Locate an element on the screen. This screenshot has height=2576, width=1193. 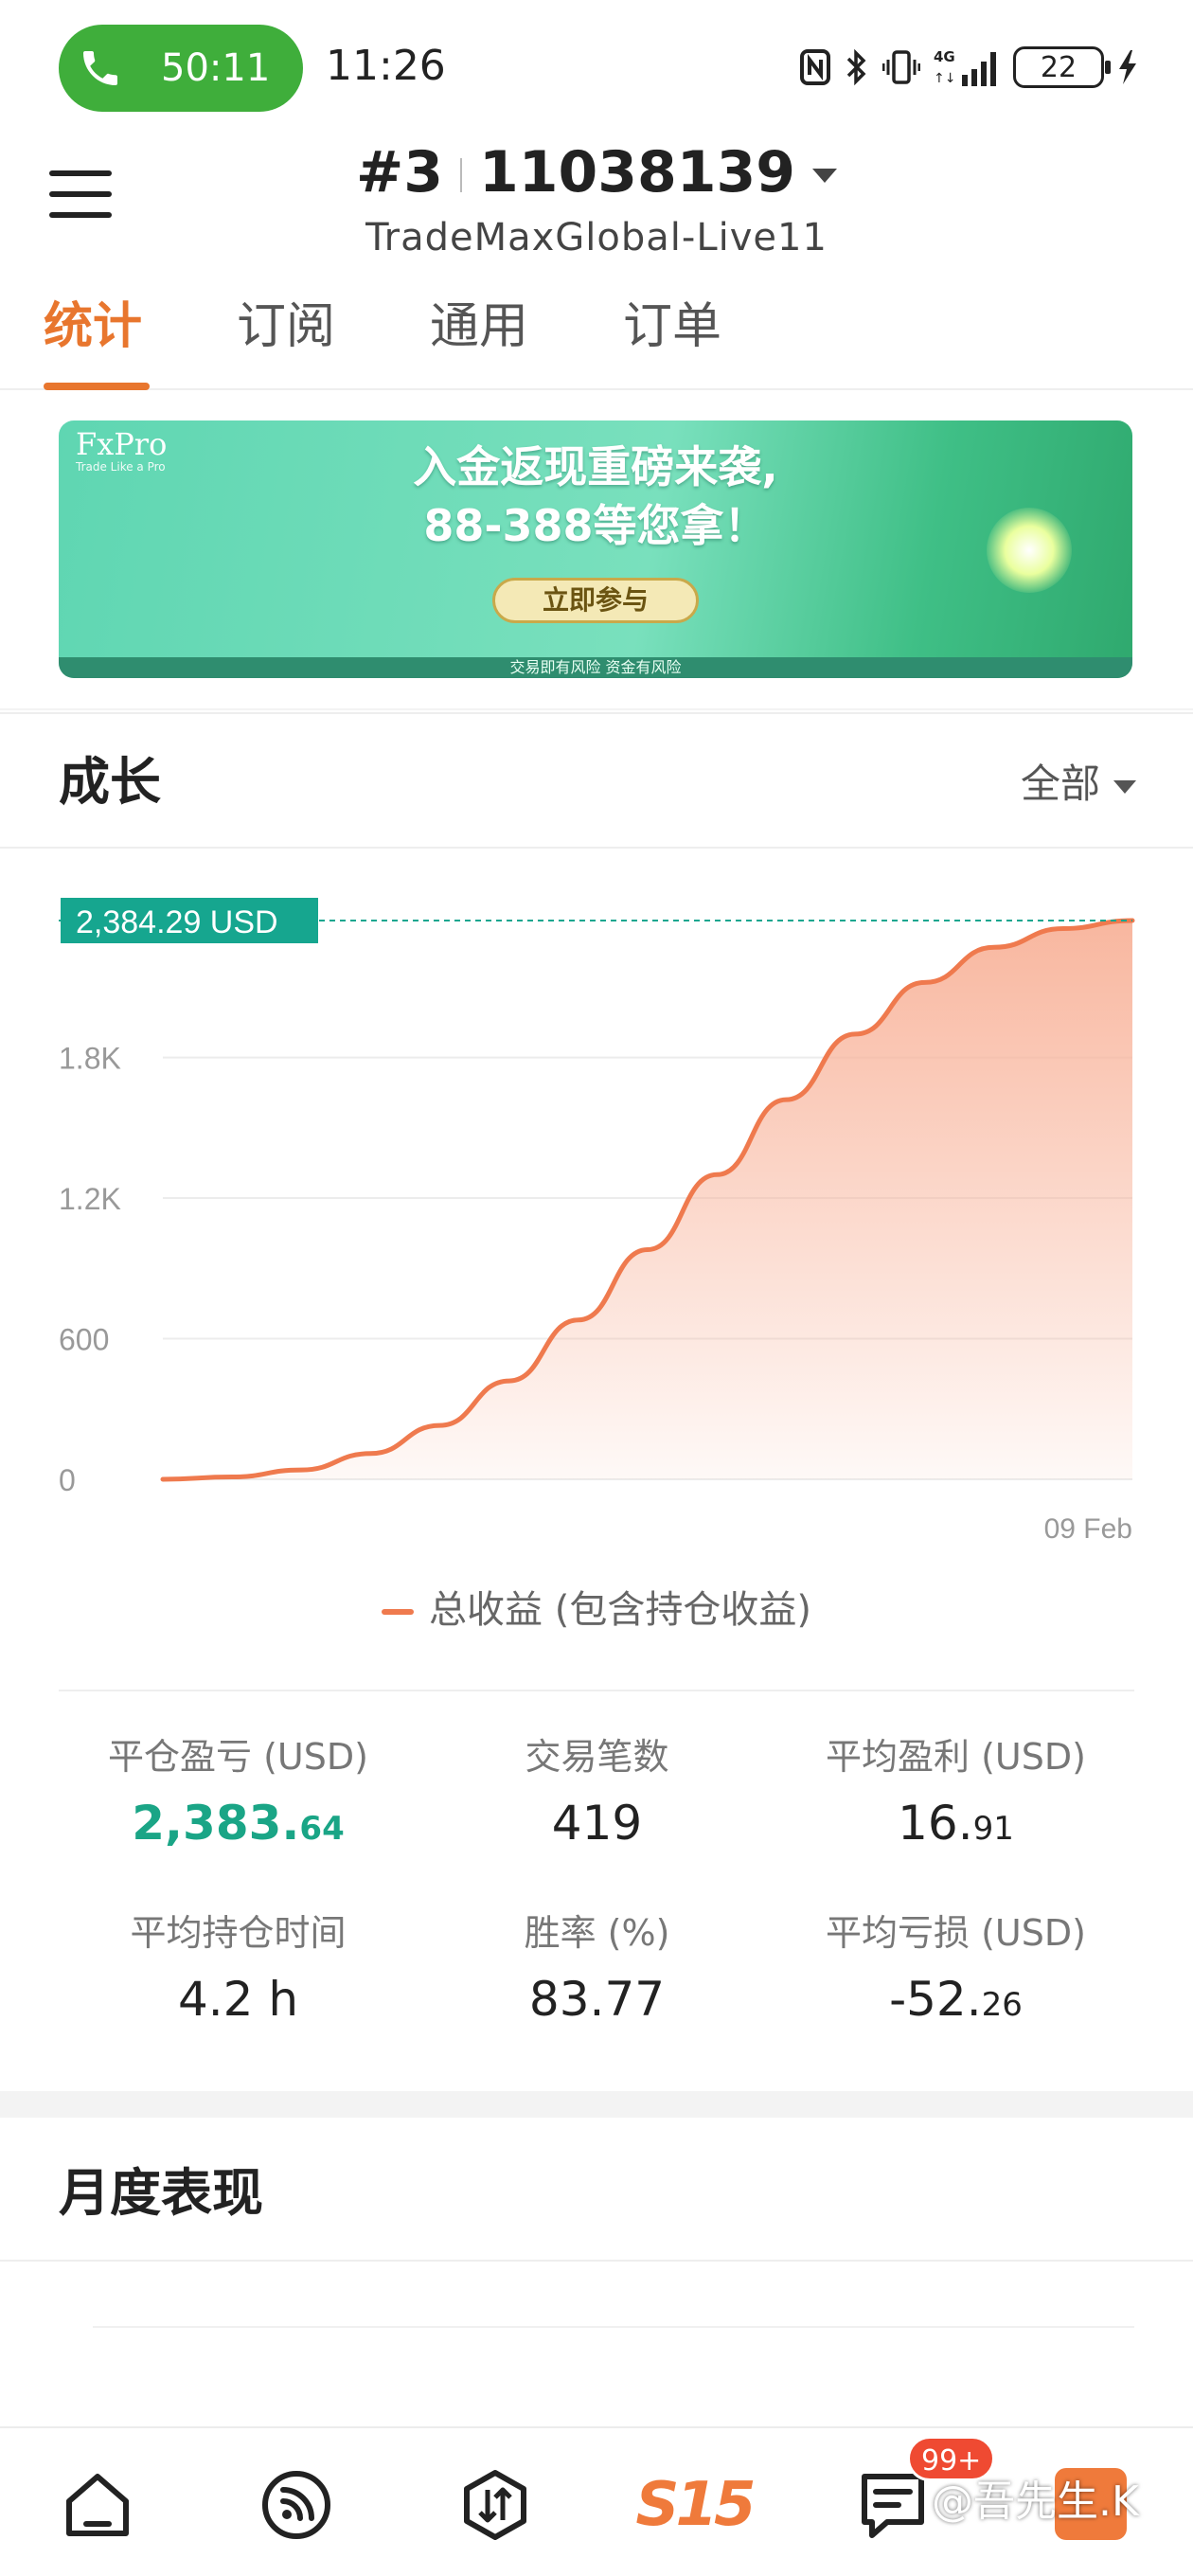
range-value: 全部 is located at coordinates (1060, 783).